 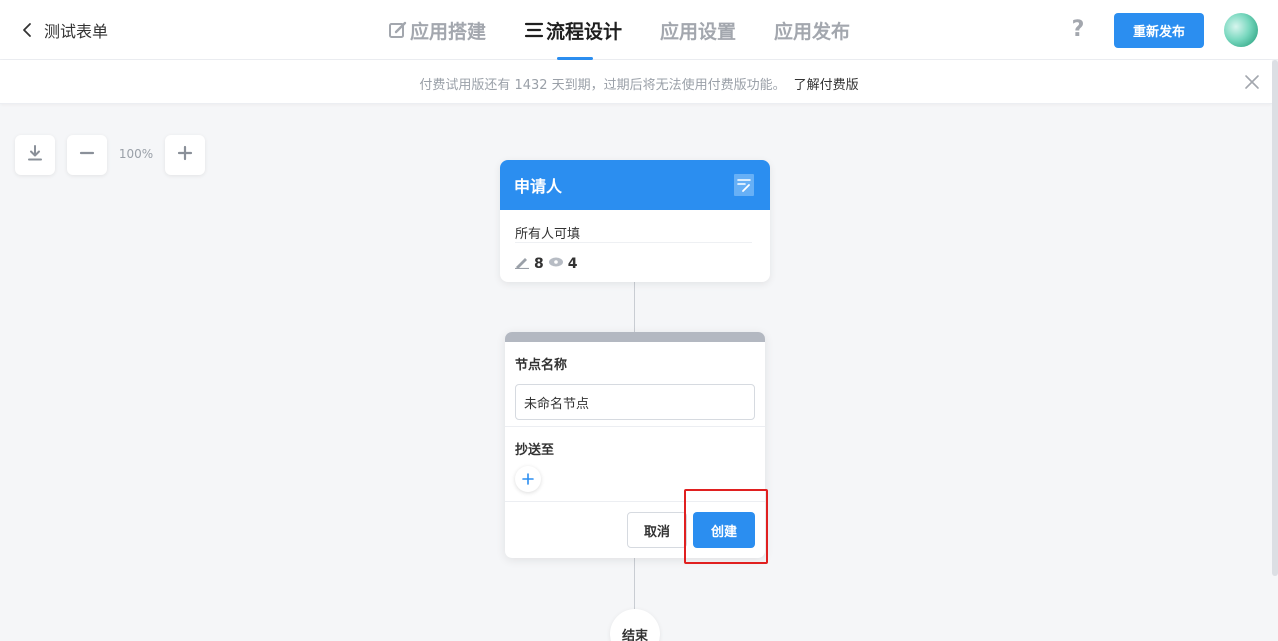 I want to click on main-tabs: 应用搭建 流程设计 应用设置 应用发布, so click(x=638, y=30).